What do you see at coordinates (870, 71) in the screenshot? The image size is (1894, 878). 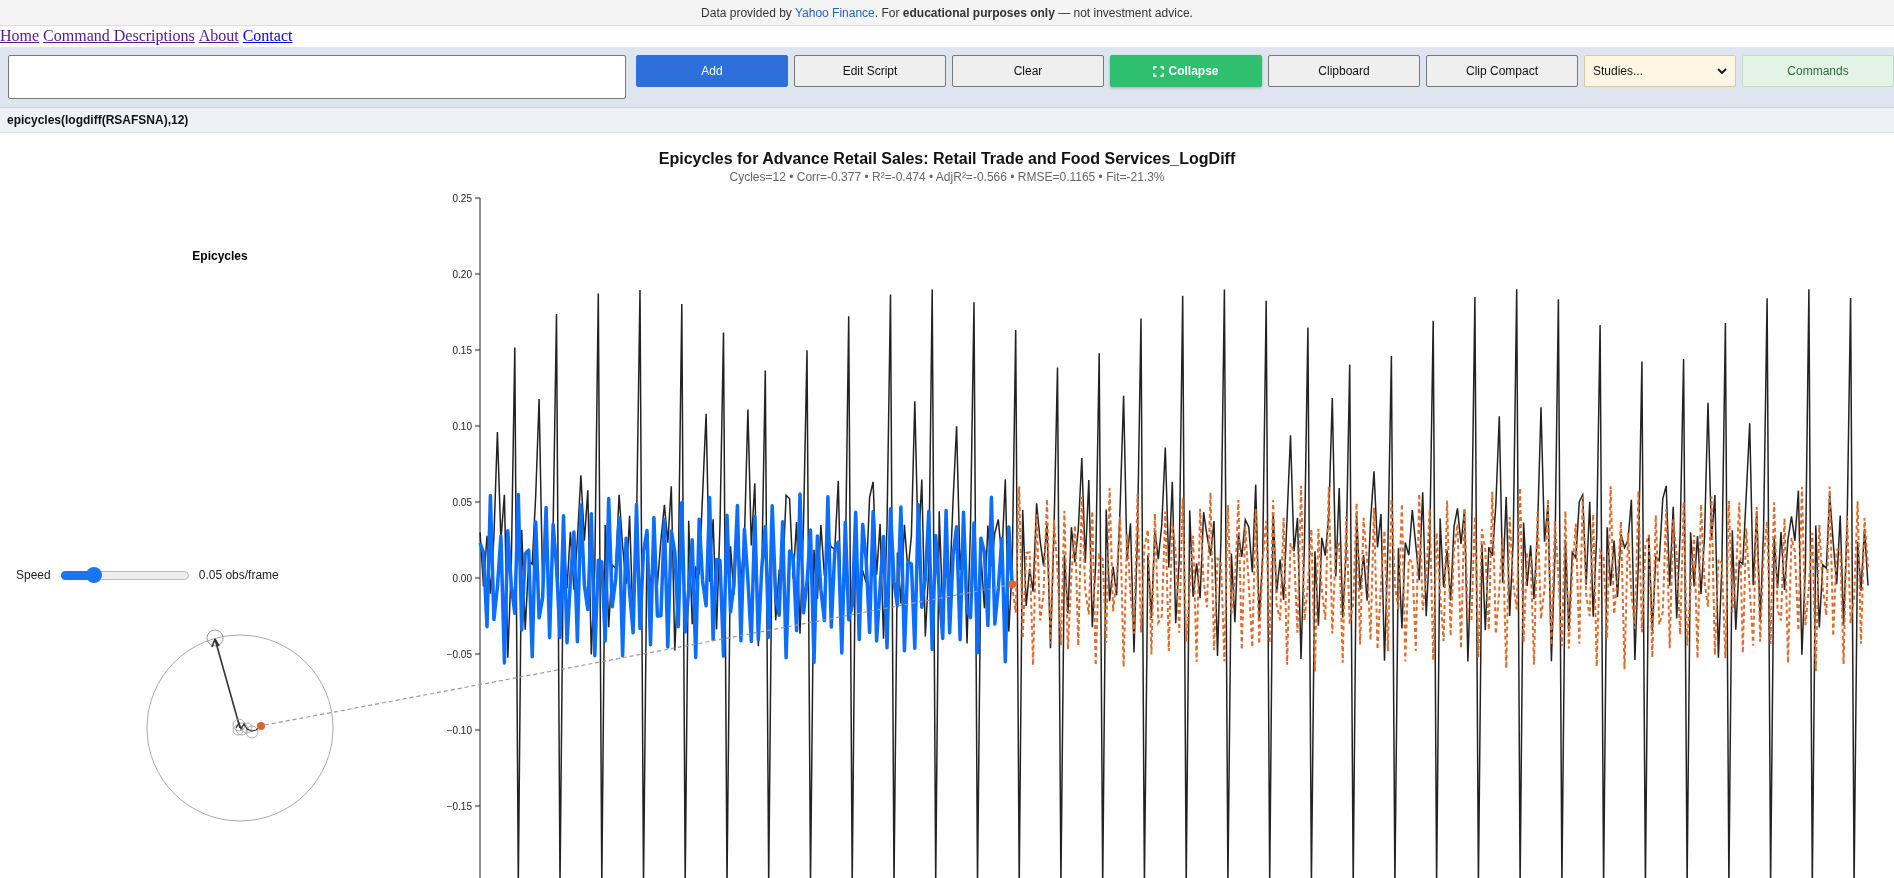 I see `toolbar-button: Edit Script` at bounding box center [870, 71].